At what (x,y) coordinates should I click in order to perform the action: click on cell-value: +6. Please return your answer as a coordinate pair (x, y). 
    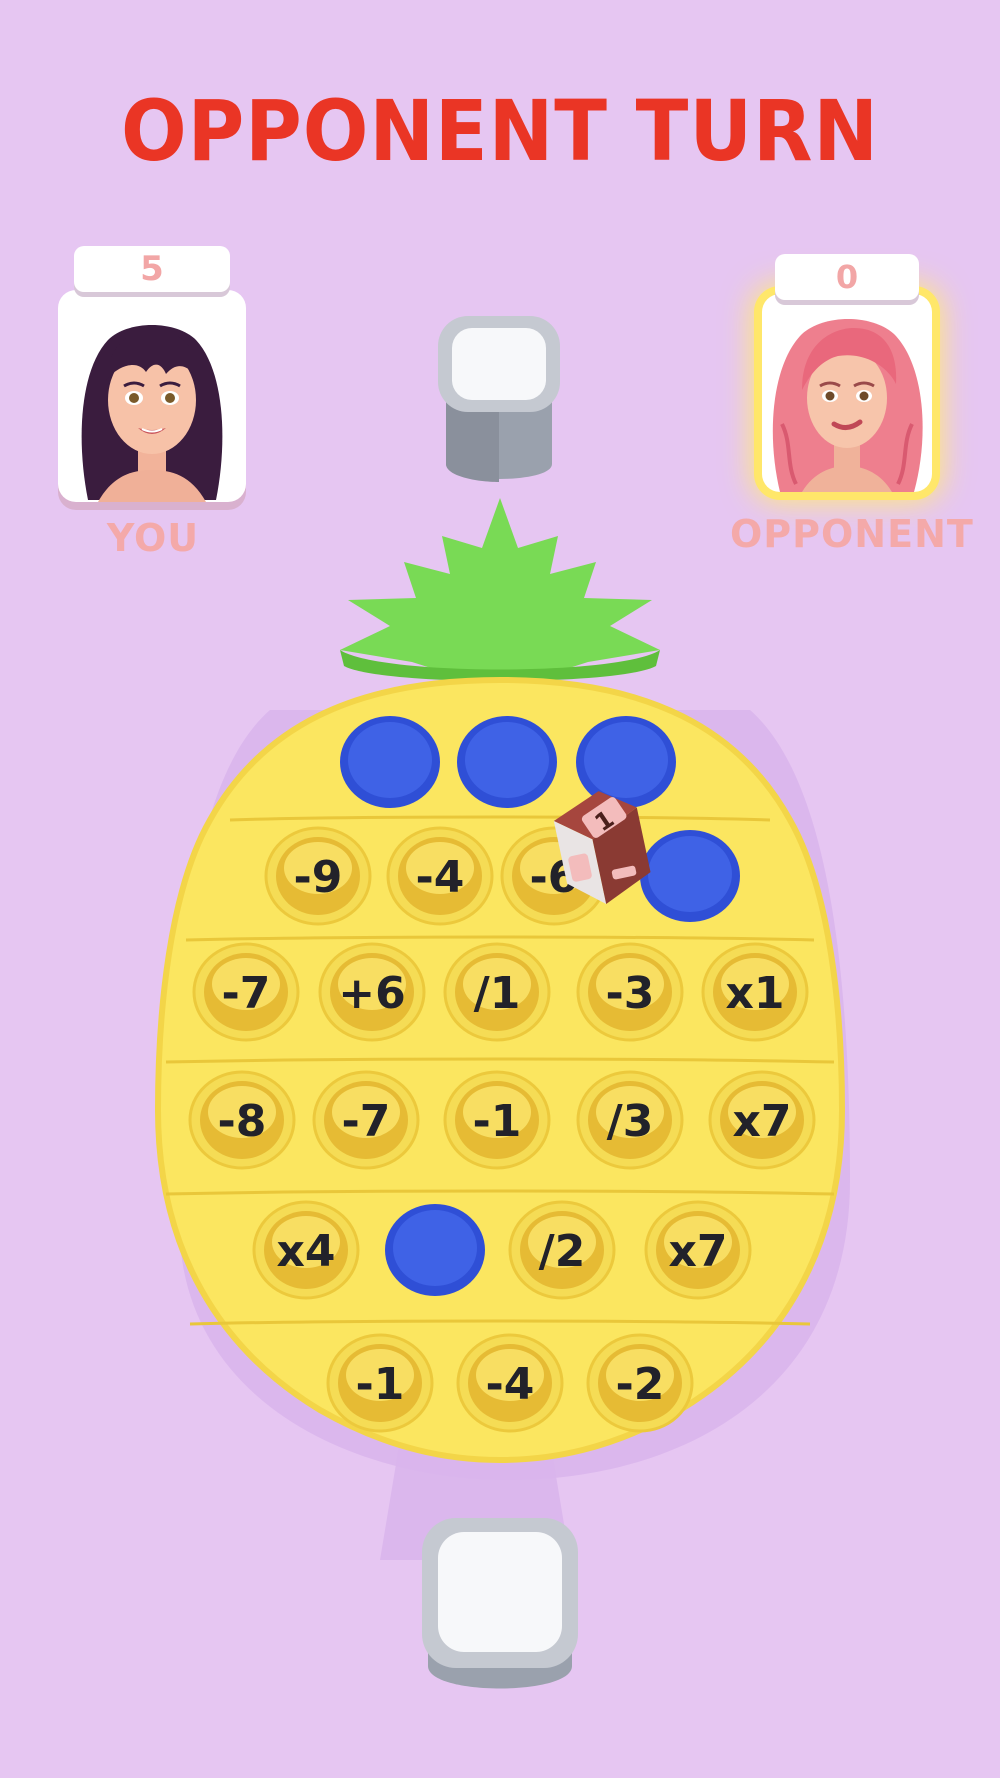
    Looking at the image, I should click on (371, 993).